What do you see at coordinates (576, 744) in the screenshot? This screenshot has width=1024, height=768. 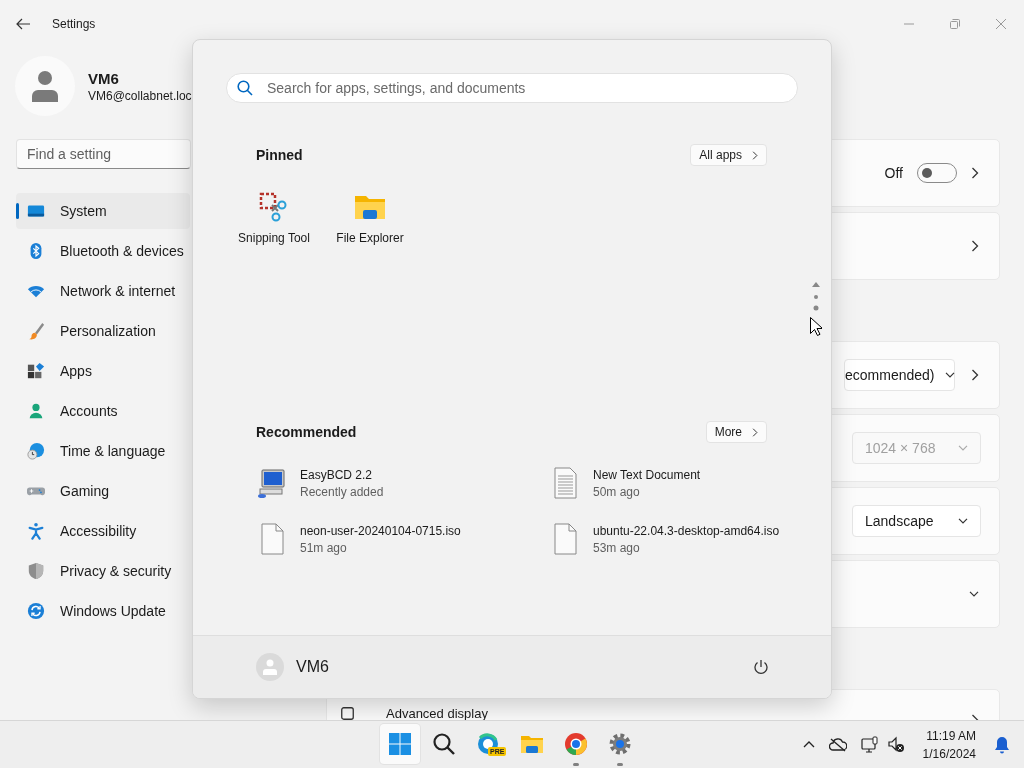 I see `browser-icon` at bounding box center [576, 744].